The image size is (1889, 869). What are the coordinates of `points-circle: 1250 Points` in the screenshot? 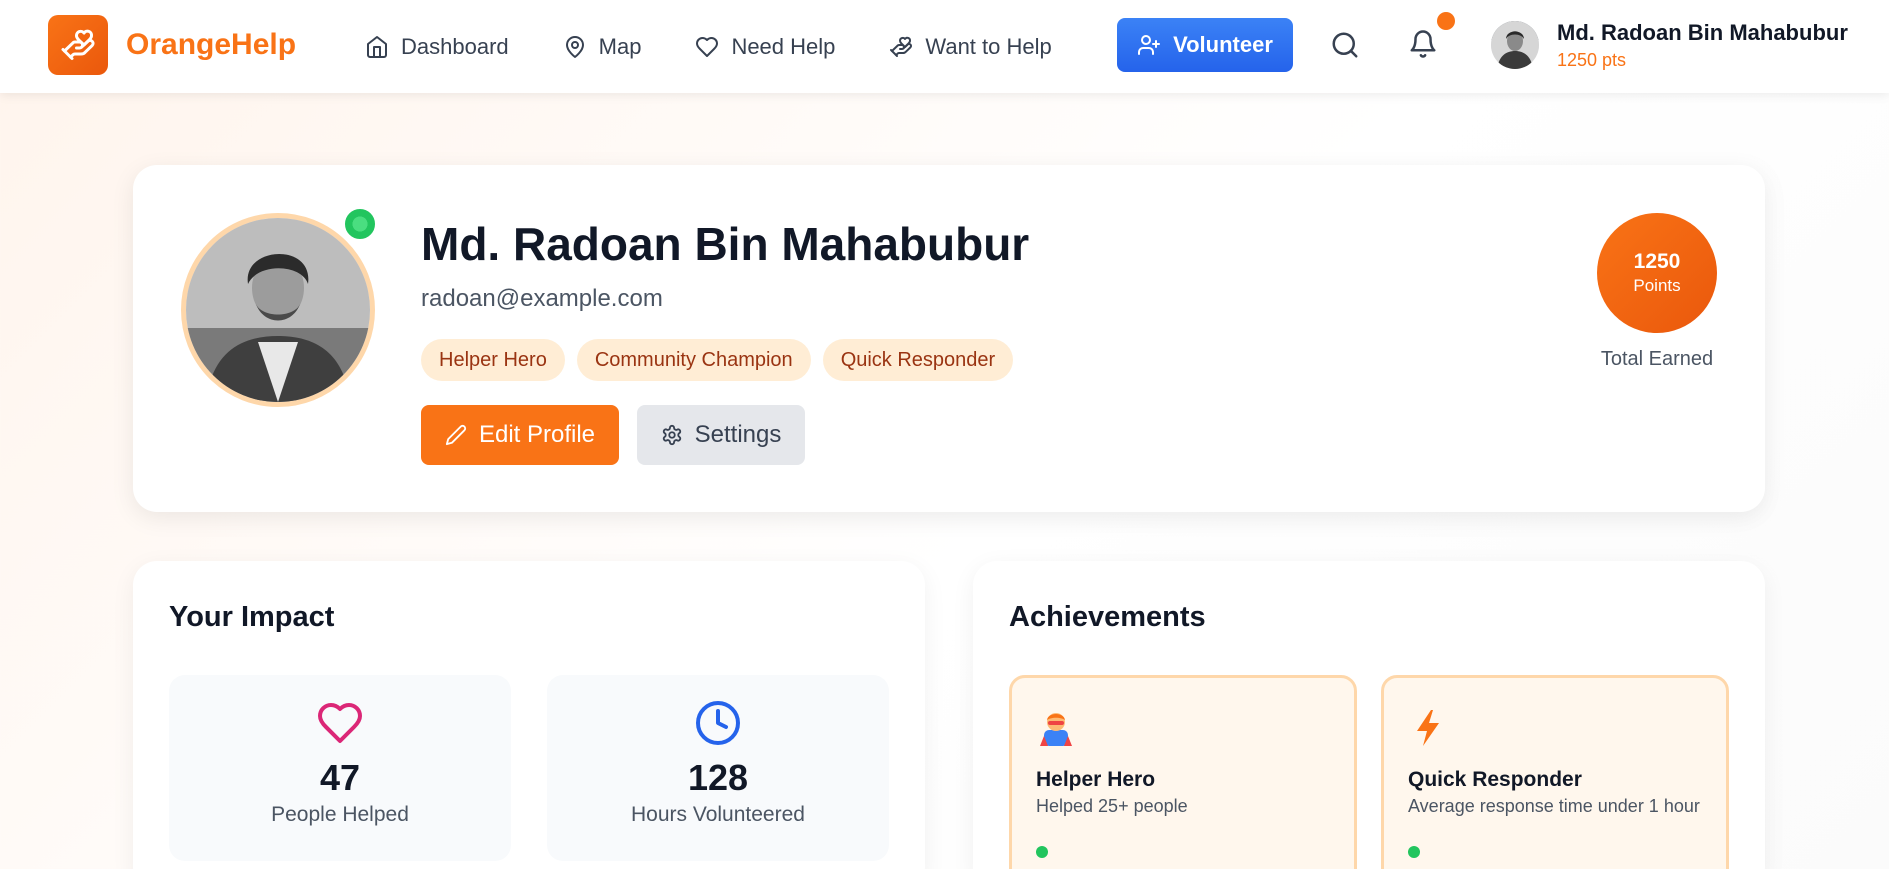 It's located at (1657, 273).